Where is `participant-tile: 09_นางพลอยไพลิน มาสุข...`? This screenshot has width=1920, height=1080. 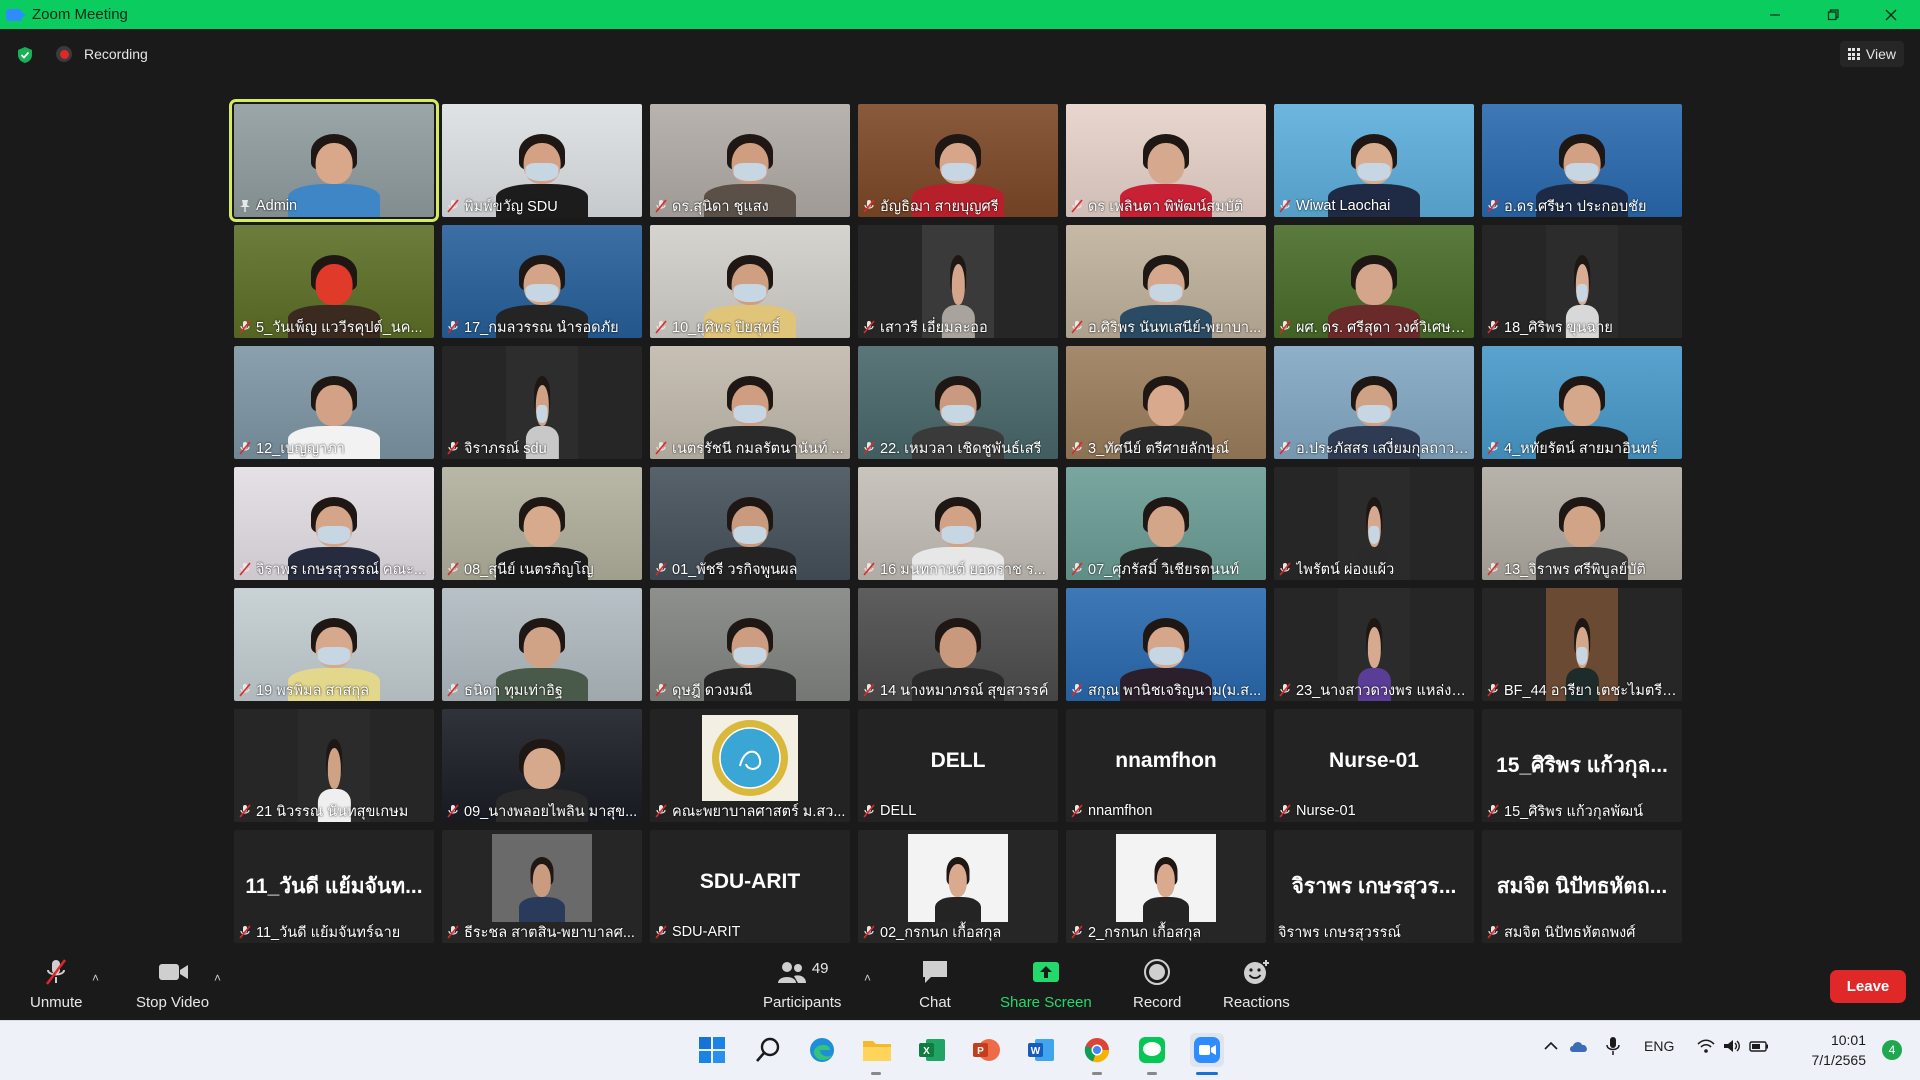 participant-tile: 09_นางพลอยไพลิน มาสุข... is located at coordinates (542, 765).